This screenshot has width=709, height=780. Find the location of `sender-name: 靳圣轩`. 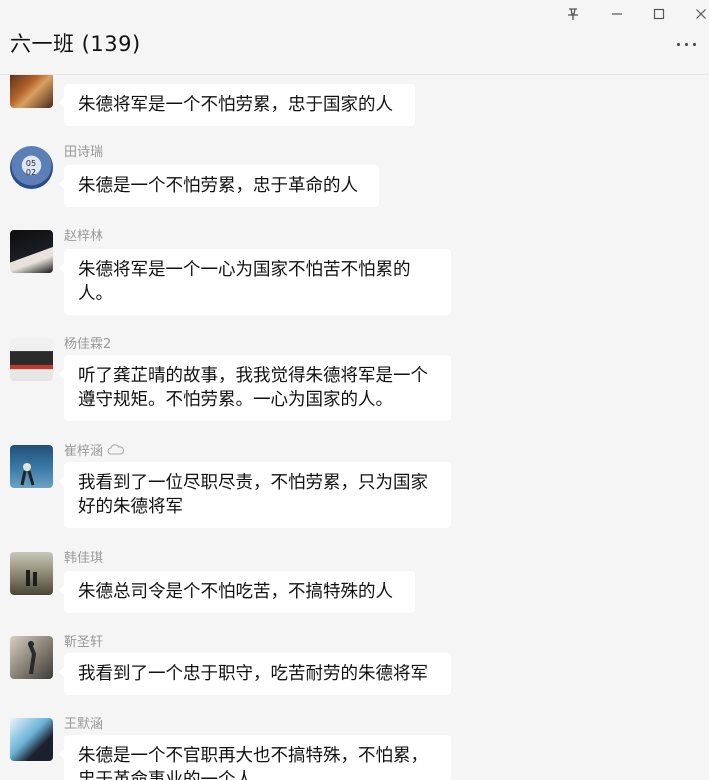

sender-name: 靳圣轩 is located at coordinates (83, 640).